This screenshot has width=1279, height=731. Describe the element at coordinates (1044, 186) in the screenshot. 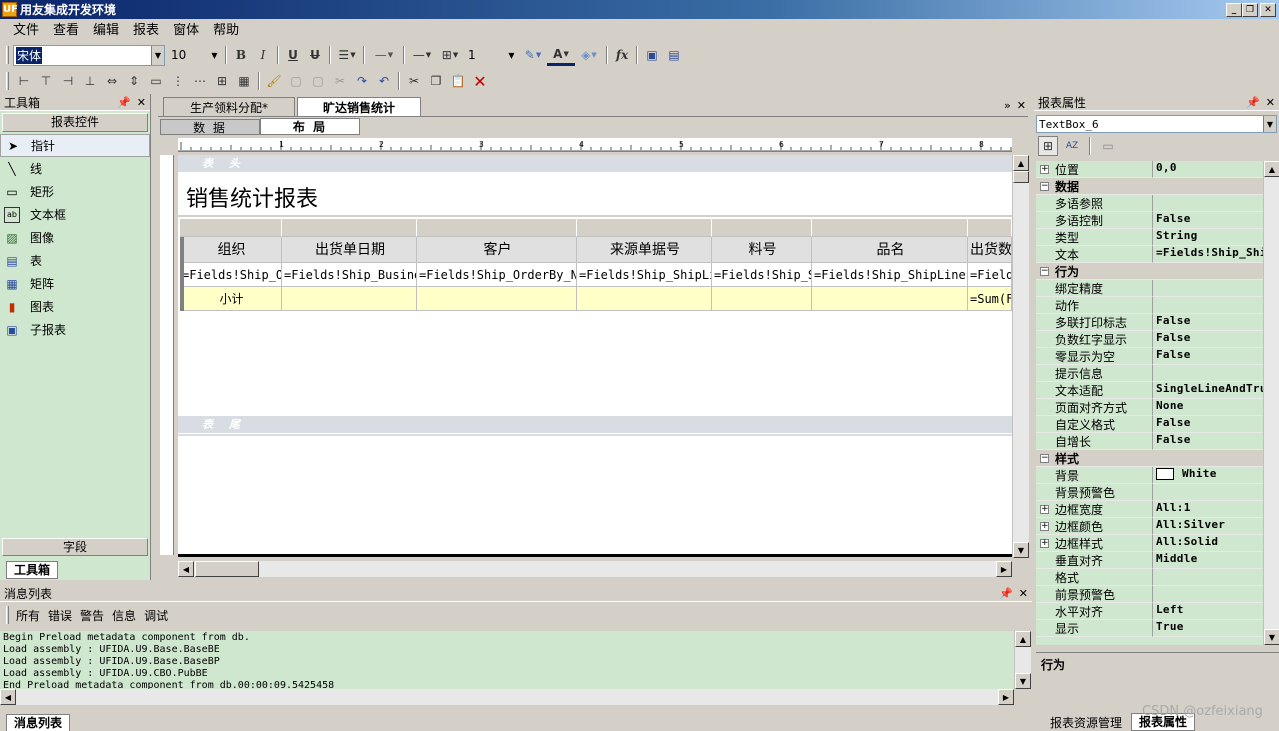

I see `collapse-icon: −` at that location.